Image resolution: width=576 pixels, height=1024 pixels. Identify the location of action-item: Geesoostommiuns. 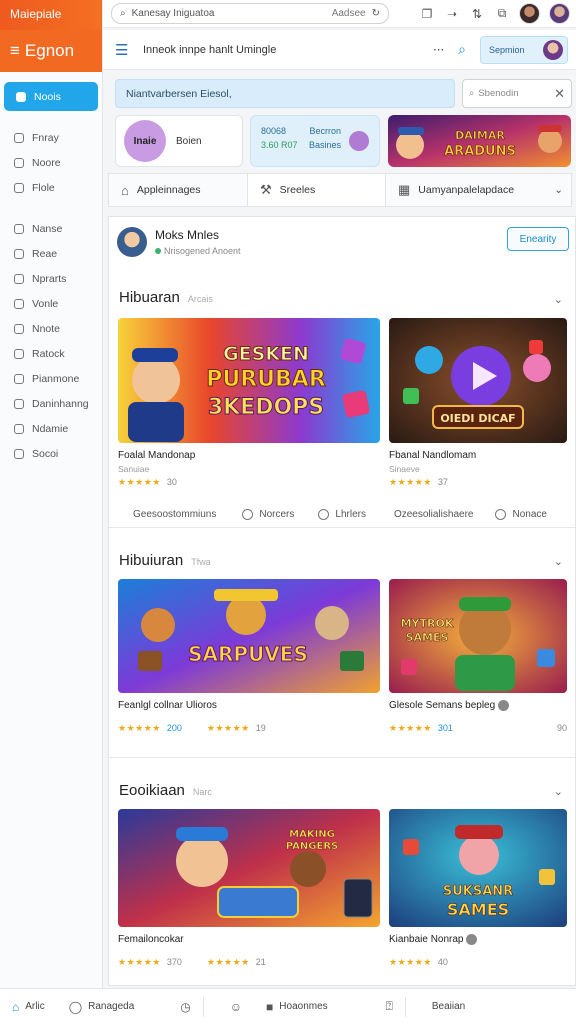
(174, 514).